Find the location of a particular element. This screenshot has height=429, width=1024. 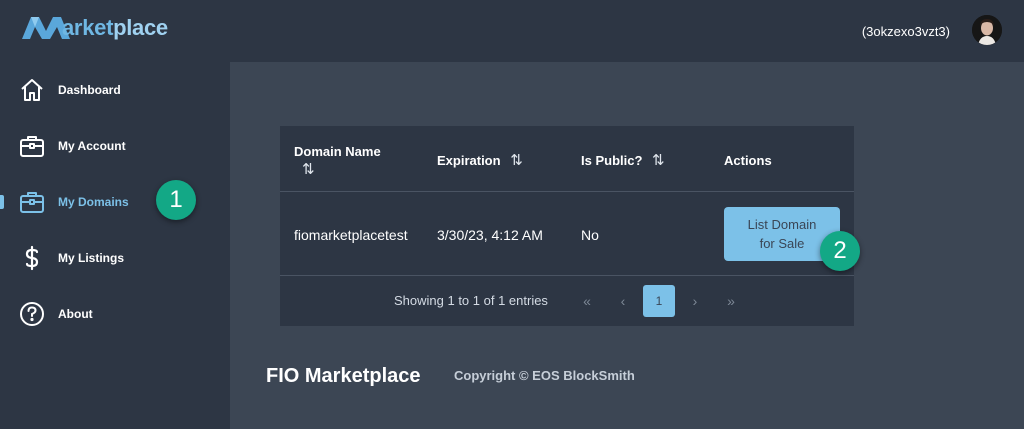

avatar-photo is located at coordinates (987, 30).